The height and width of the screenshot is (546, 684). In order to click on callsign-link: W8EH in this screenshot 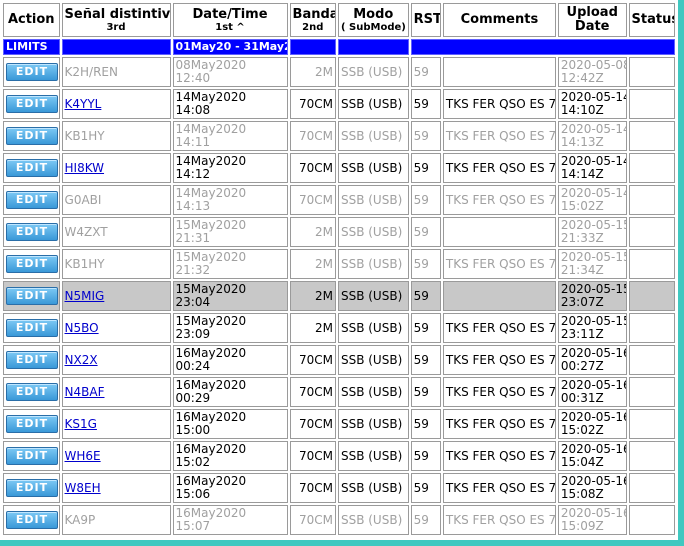, I will do `click(83, 488)`.